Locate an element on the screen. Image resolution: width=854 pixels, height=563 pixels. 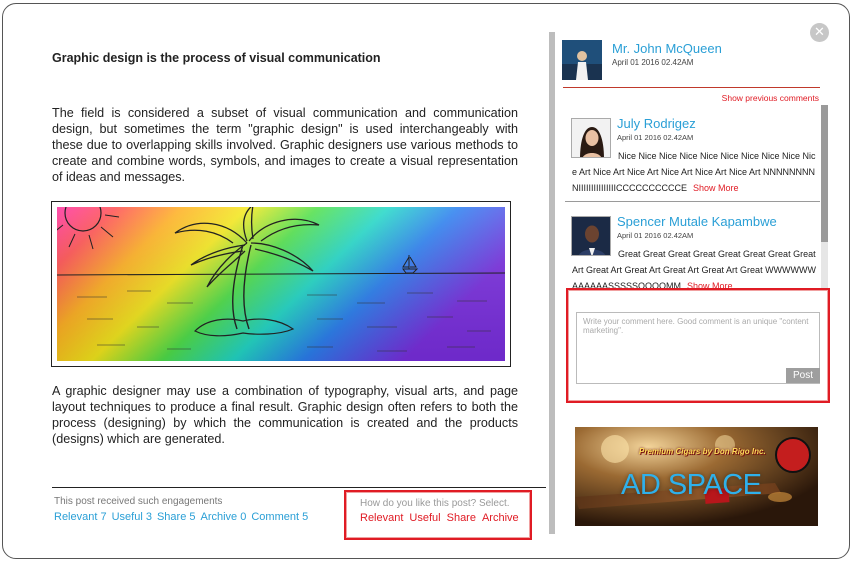
comment-input is located at coordinates (698, 348).